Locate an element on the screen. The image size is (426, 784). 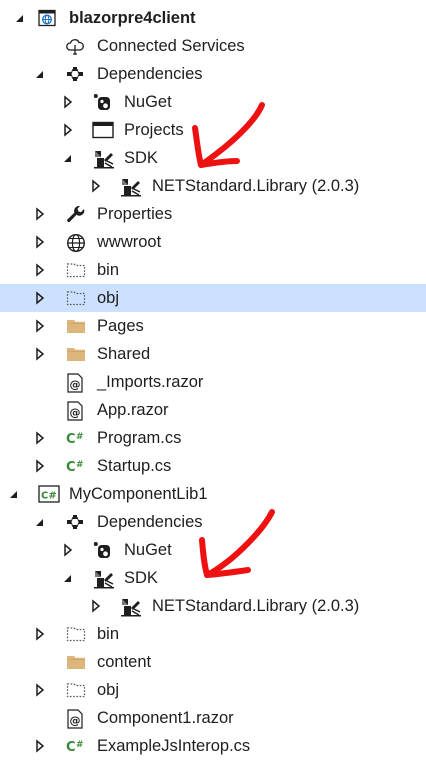
svg-text: C# is located at coordinates (49, 496).